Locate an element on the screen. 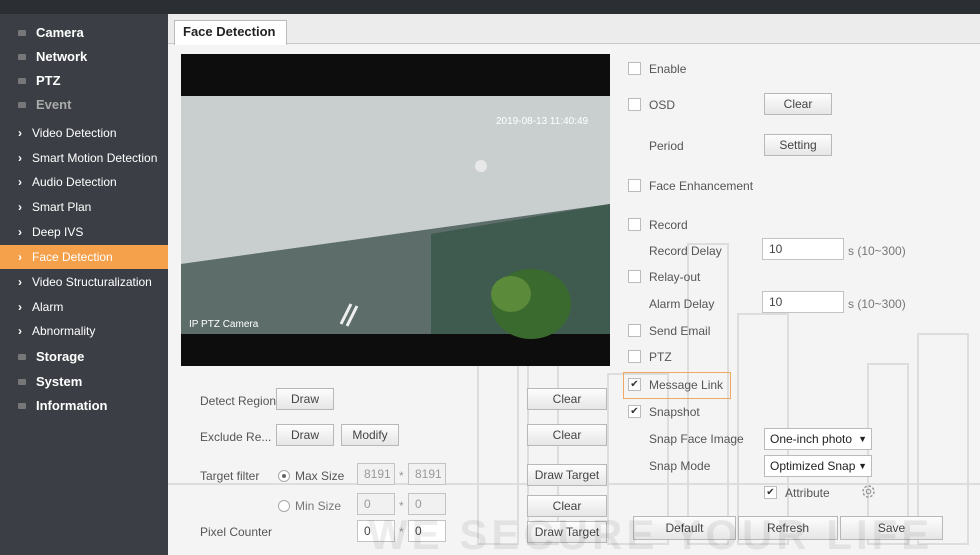 Image resolution: width=980 pixels, height=555 pixels. sidebar-sub-video-structuralization: › Video Structuralization is located at coordinates (84, 282).